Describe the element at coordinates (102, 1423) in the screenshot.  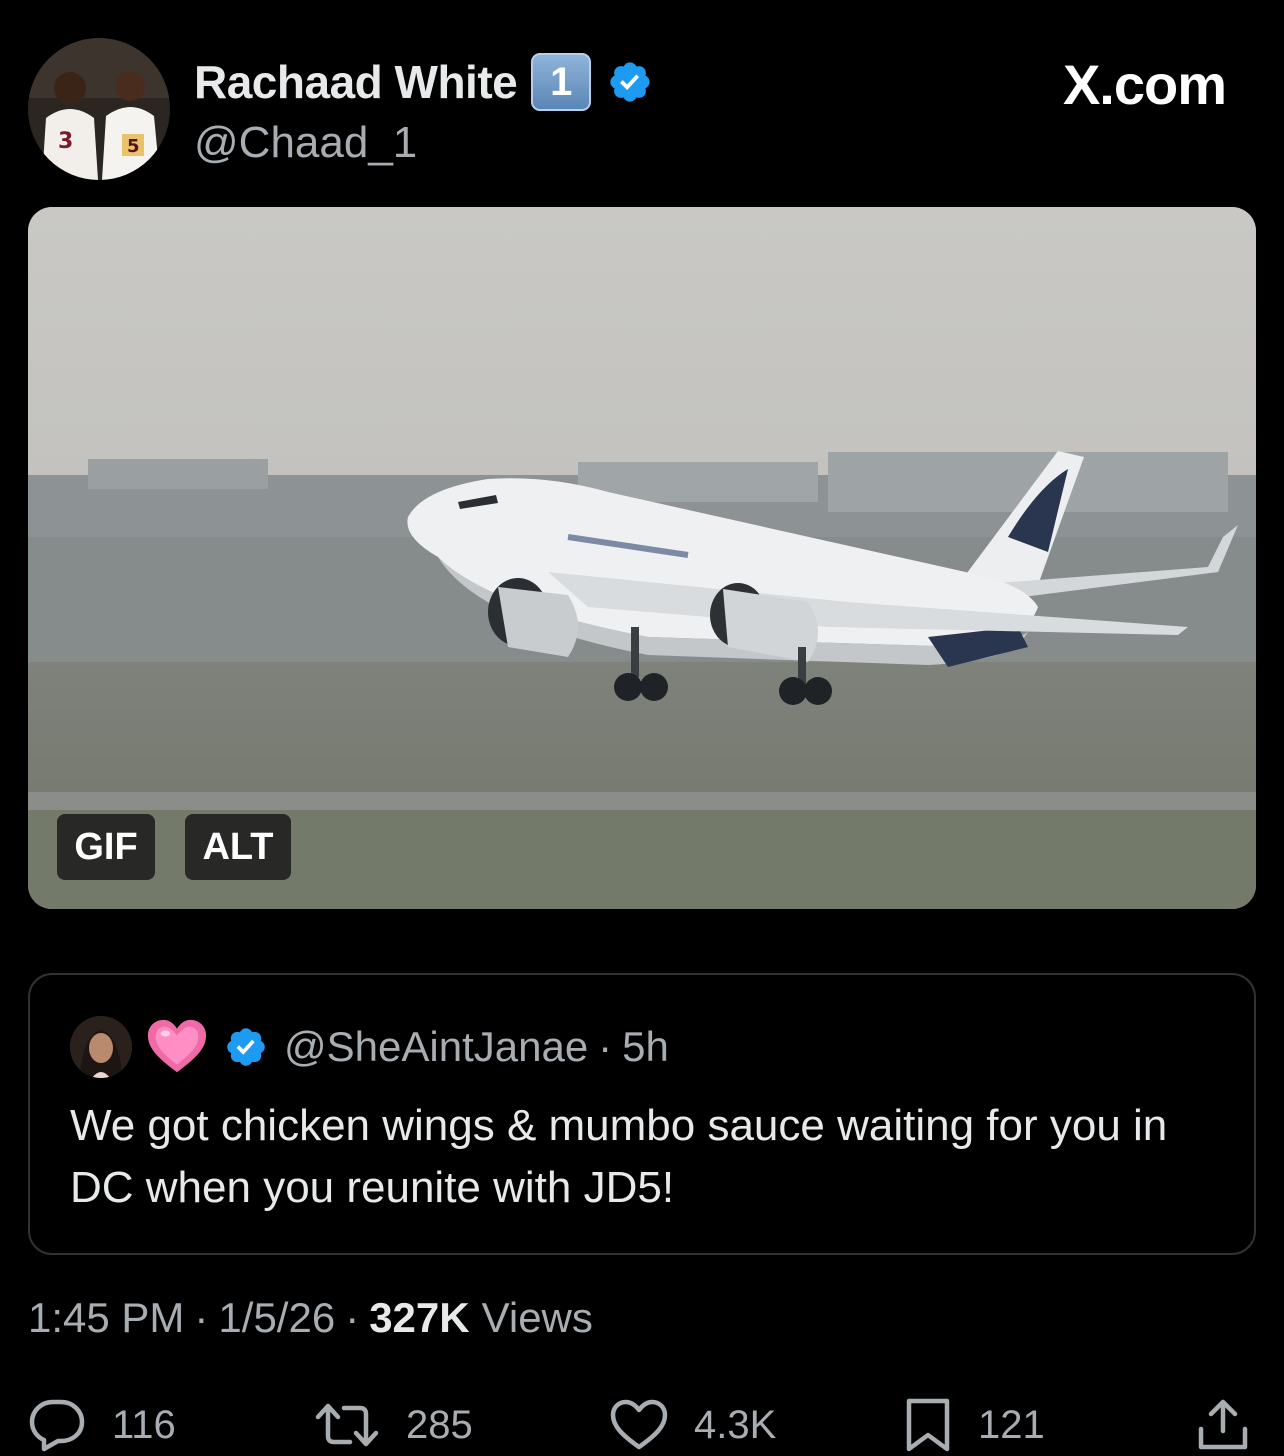
I see `reply-button: 116` at that location.